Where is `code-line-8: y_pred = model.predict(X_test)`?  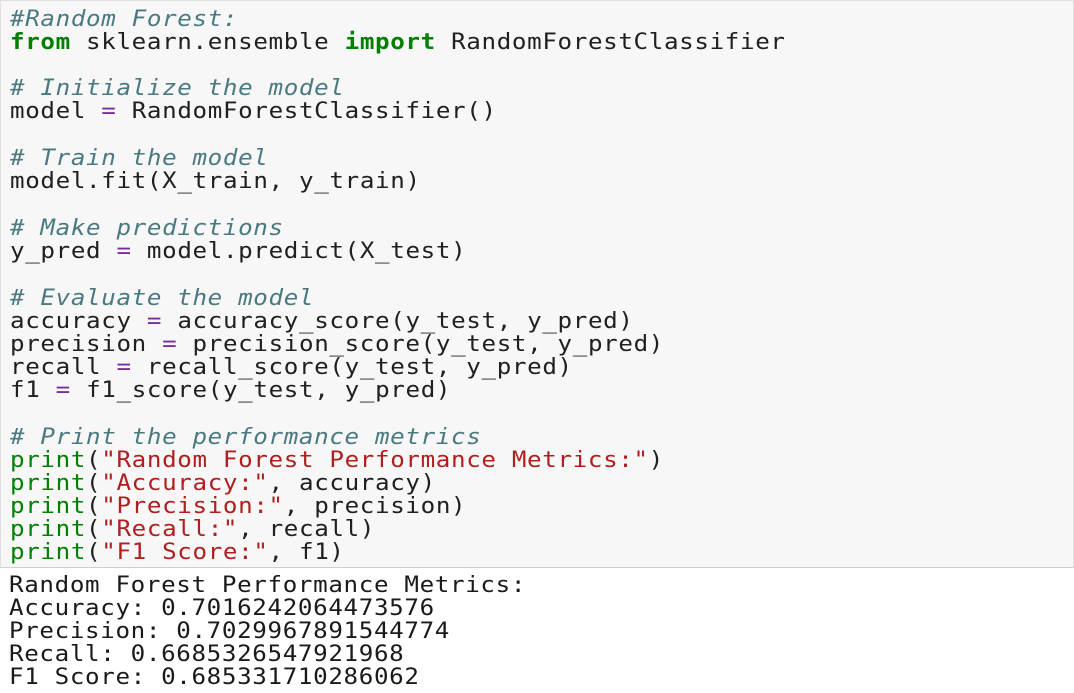 code-line-8: y_pred = model.predict(X_test) is located at coordinates (238, 251).